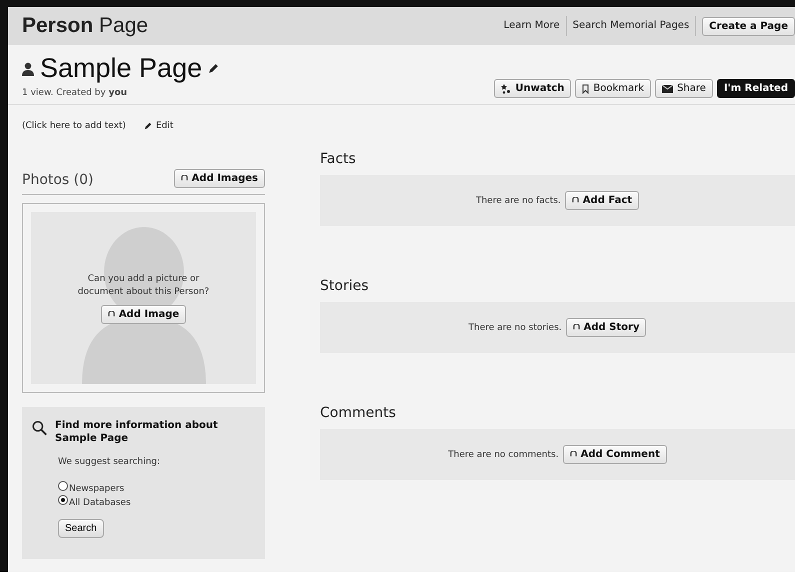 The image size is (795, 580). Describe the element at coordinates (532, 26) in the screenshot. I see `header-link: Learn More` at that location.